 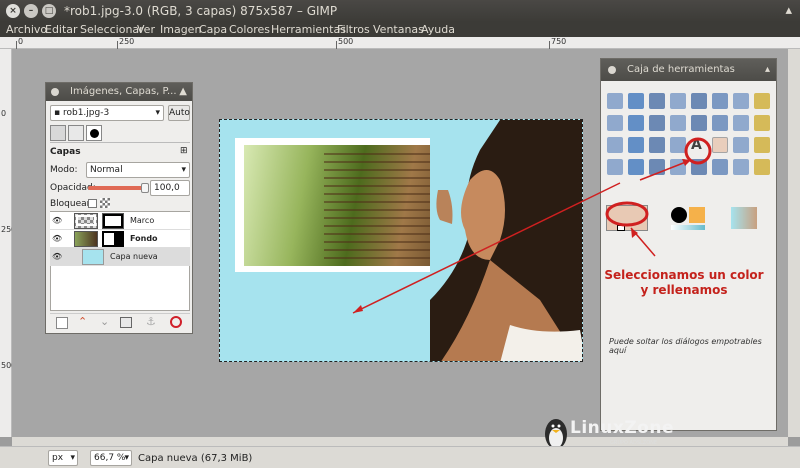 I want to click on lock-pixels-checkbox, so click(x=92, y=203).